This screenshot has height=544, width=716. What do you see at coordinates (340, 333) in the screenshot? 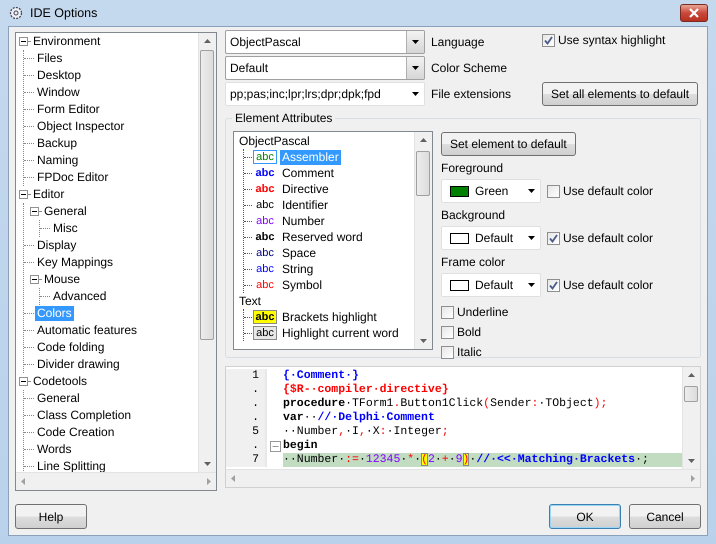
I see `element-item: Highlight current word` at bounding box center [340, 333].